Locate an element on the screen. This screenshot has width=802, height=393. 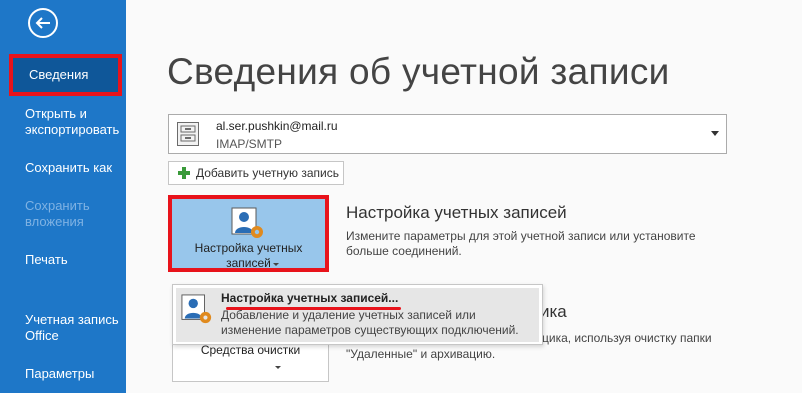
plus-icon is located at coordinates (184, 173).